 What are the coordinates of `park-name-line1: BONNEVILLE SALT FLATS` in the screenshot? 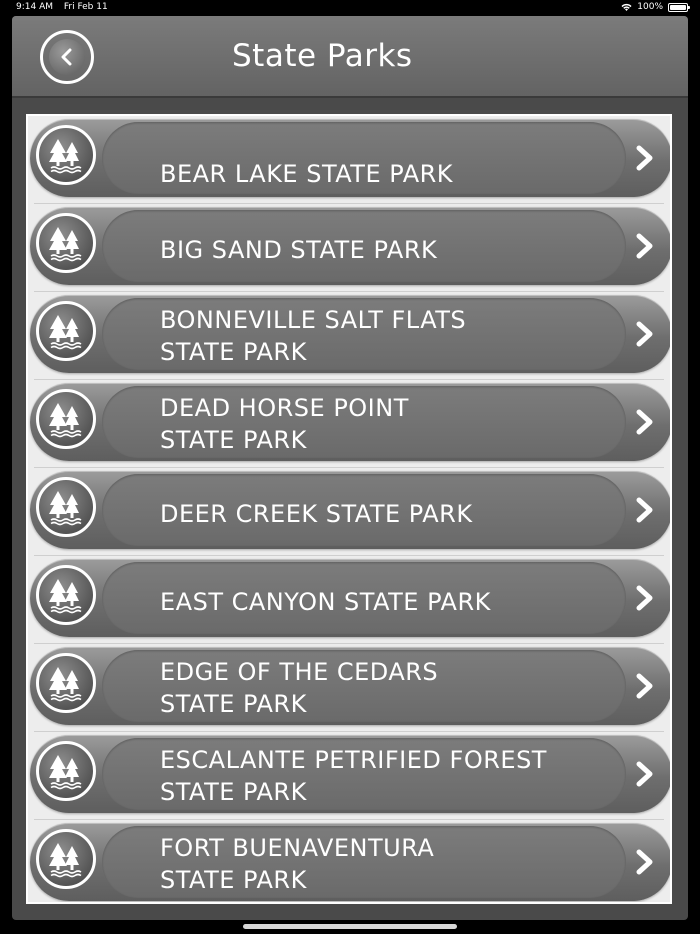 It's located at (313, 320).